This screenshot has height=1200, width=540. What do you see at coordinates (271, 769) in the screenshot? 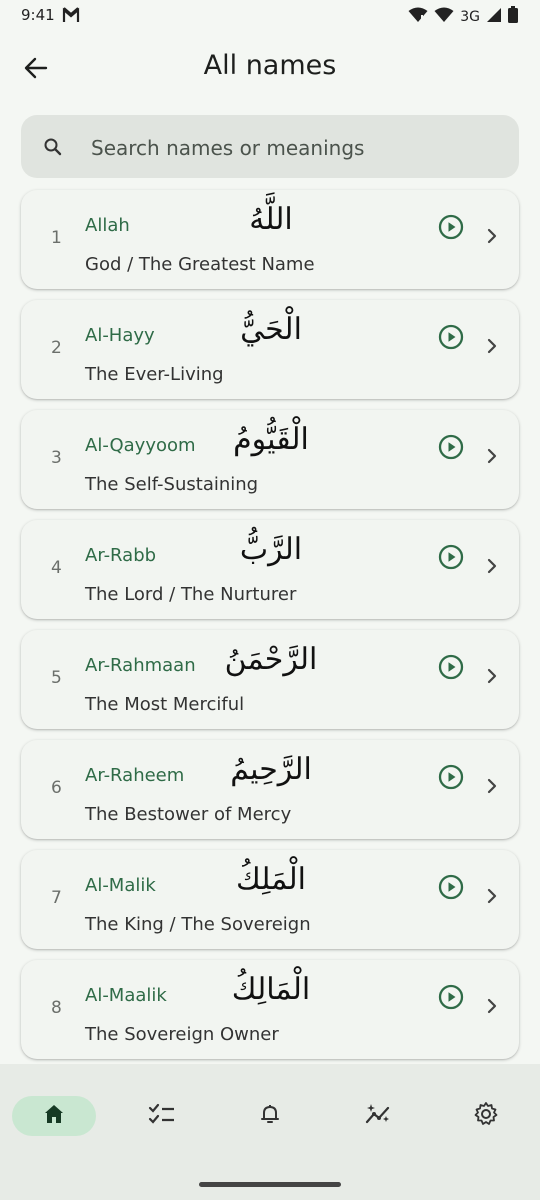
I see `name-arabic: الرَّحِيمُ` at bounding box center [271, 769].